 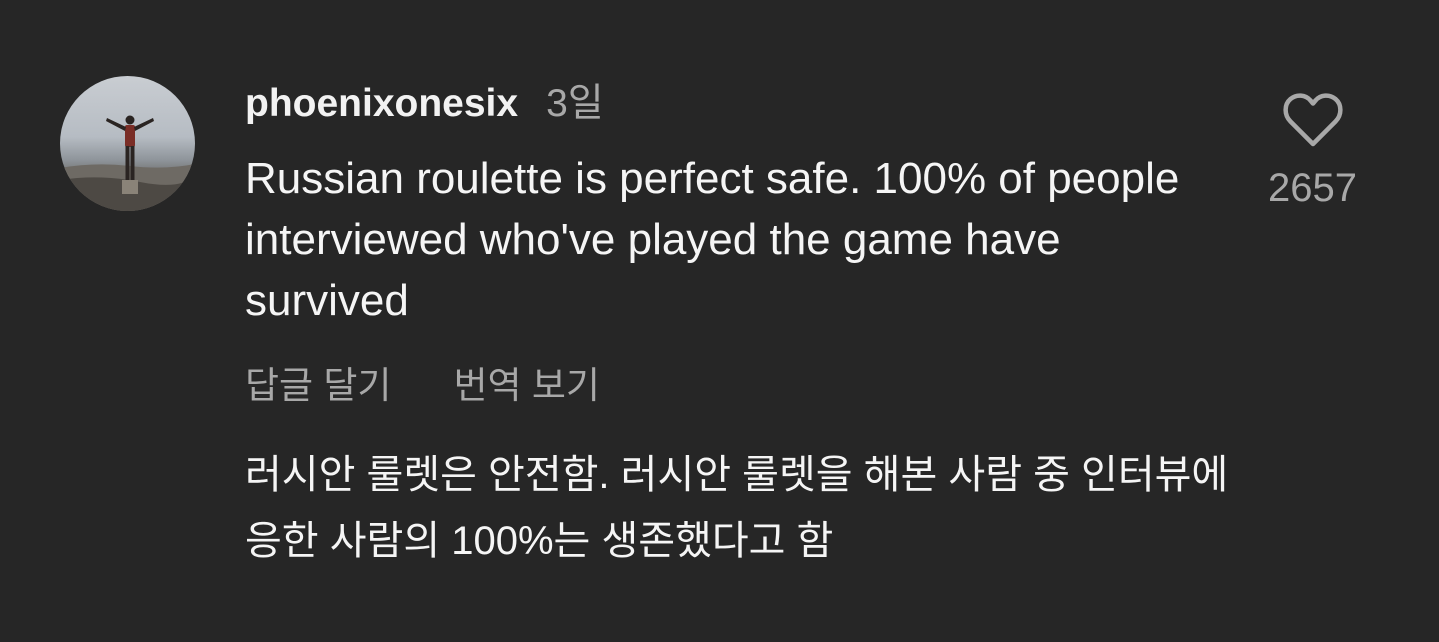 What do you see at coordinates (575, 103) in the screenshot?
I see `timestamp: 3일` at bounding box center [575, 103].